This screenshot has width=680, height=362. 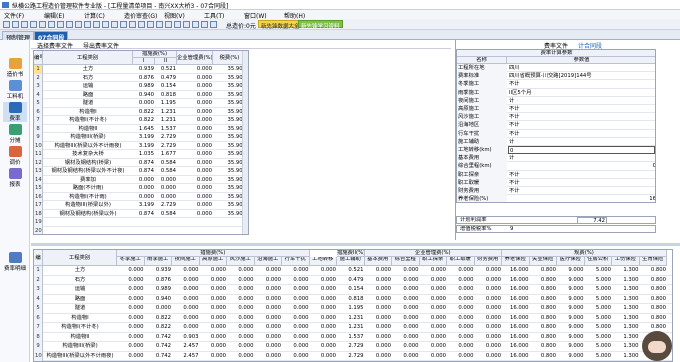 What do you see at coordinates (159, 290) in the screenshot?
I see `detail-cell: 0.989` at bounding box center [159, 290].